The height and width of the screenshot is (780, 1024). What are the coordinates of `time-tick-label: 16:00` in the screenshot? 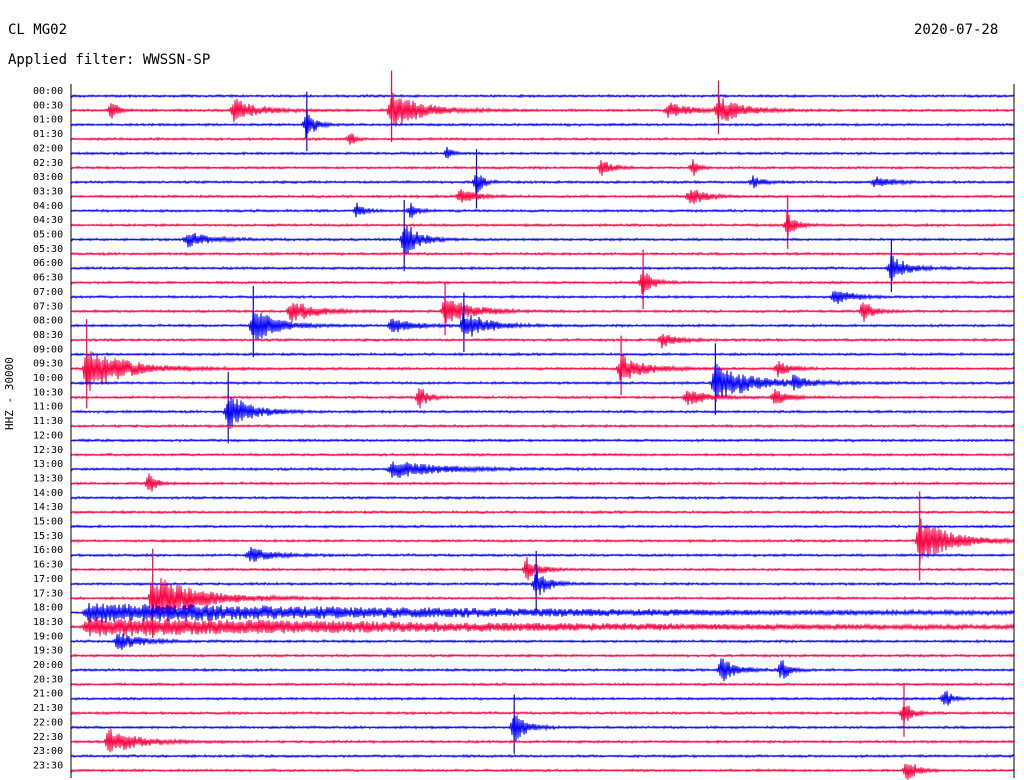 It's located at (48, 550).